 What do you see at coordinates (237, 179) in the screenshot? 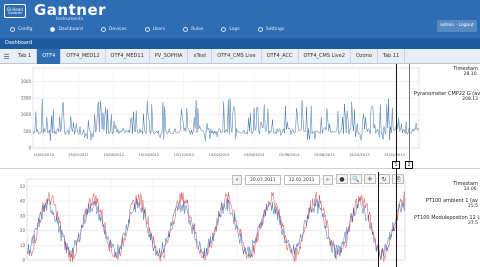
I see `chevron-double-left-icon: «` at bounding box center [237, 179].